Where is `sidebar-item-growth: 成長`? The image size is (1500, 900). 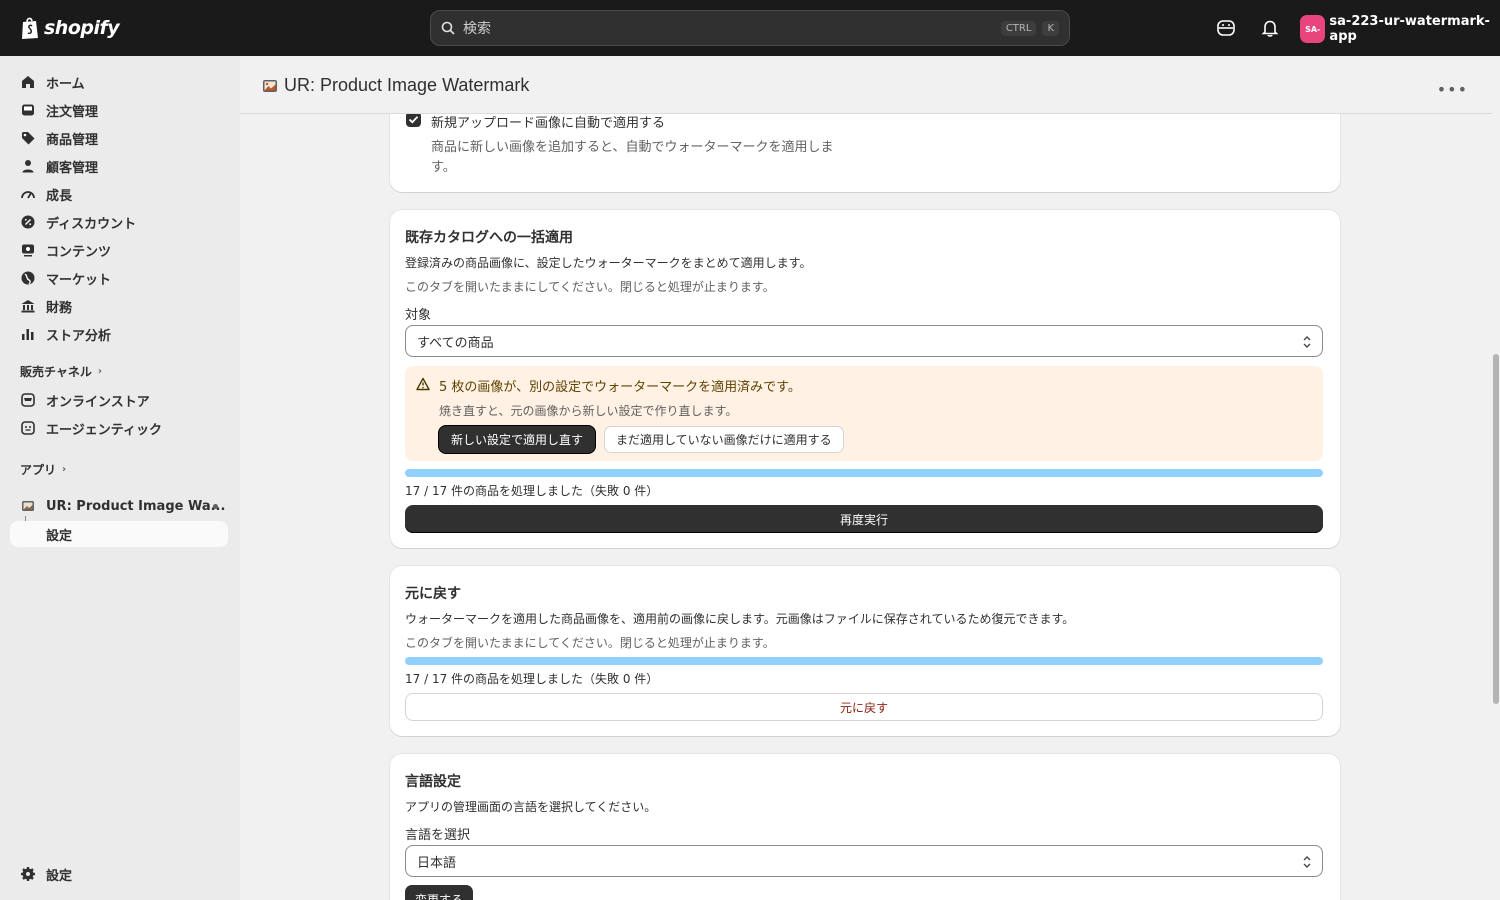 sidebar-item-growth: 成長 is located at coordinates (119, 194).